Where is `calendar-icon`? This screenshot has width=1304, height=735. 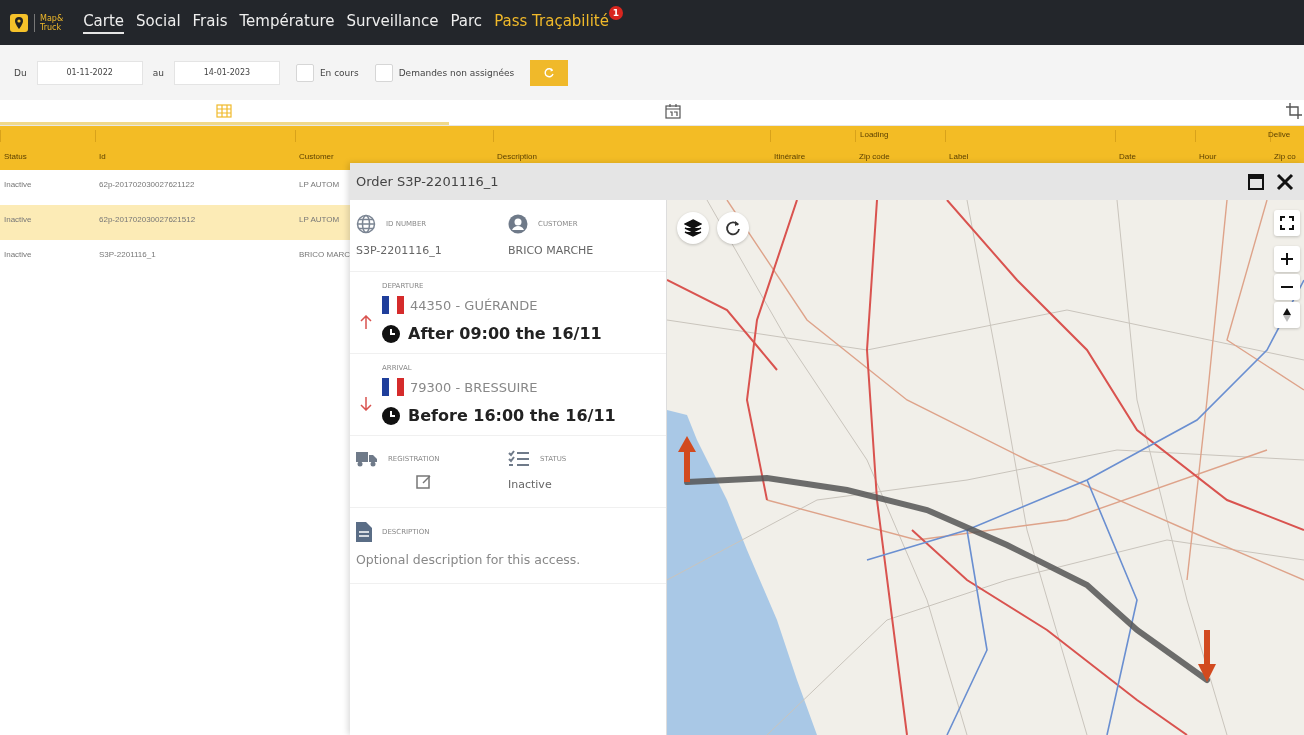 calendar-icon is located at coordinates (673, 111).